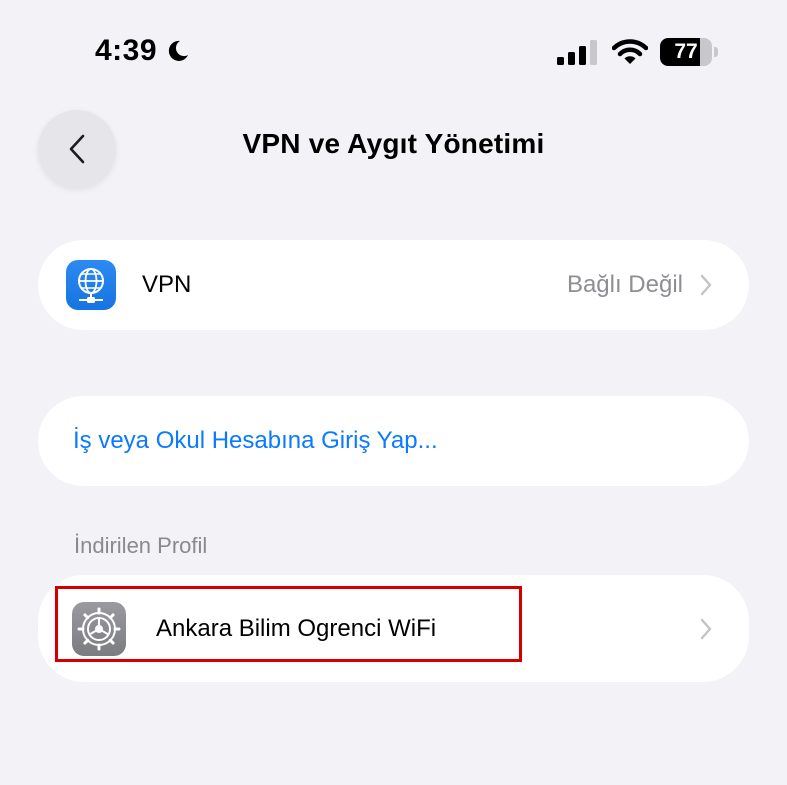  Describe the element at coordinates (91, 285) in the screenshot. I see `globe-network-icon` at that location.